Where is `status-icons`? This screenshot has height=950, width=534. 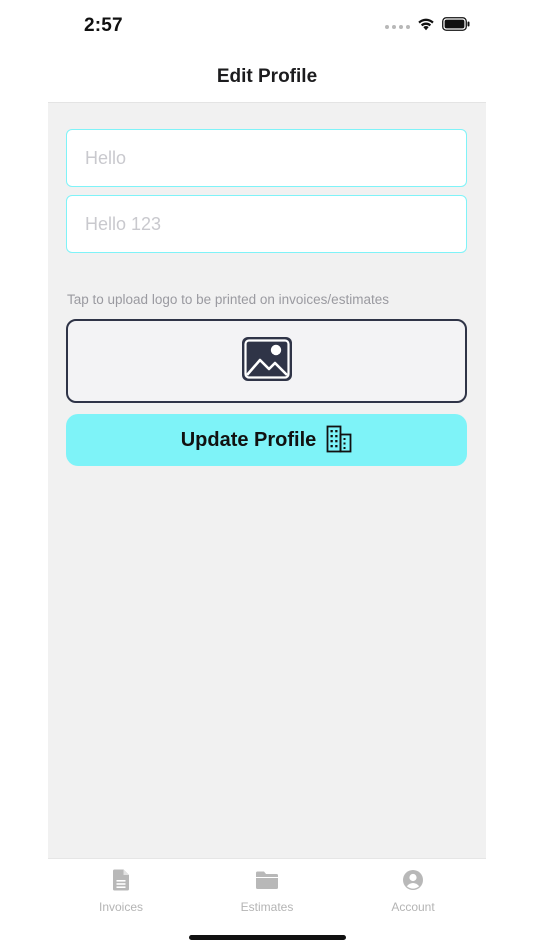 status-icons is located at coordinates (427, 26).